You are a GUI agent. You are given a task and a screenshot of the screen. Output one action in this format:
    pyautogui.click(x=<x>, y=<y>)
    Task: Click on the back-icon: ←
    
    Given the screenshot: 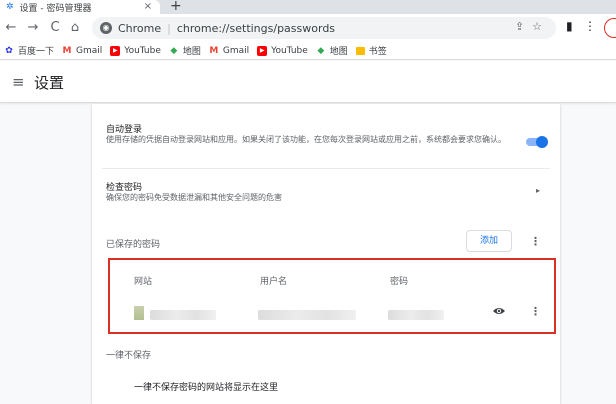 What is the action you would take?
    pyautogui.click(x=11, y=28)
    